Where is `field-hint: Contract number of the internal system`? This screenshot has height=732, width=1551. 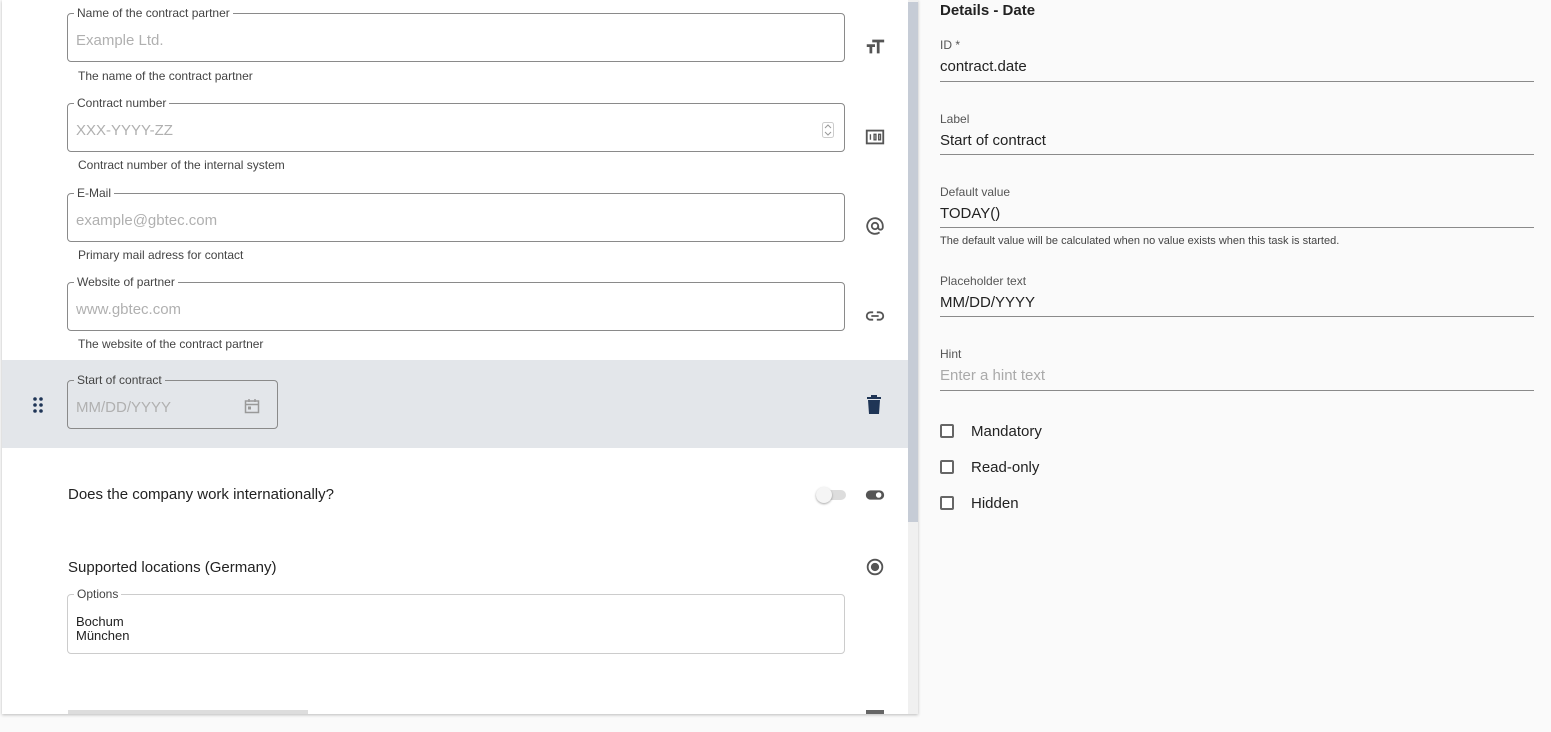 field-hint: Contract number of the internal system is located at coordinates (181, 165).